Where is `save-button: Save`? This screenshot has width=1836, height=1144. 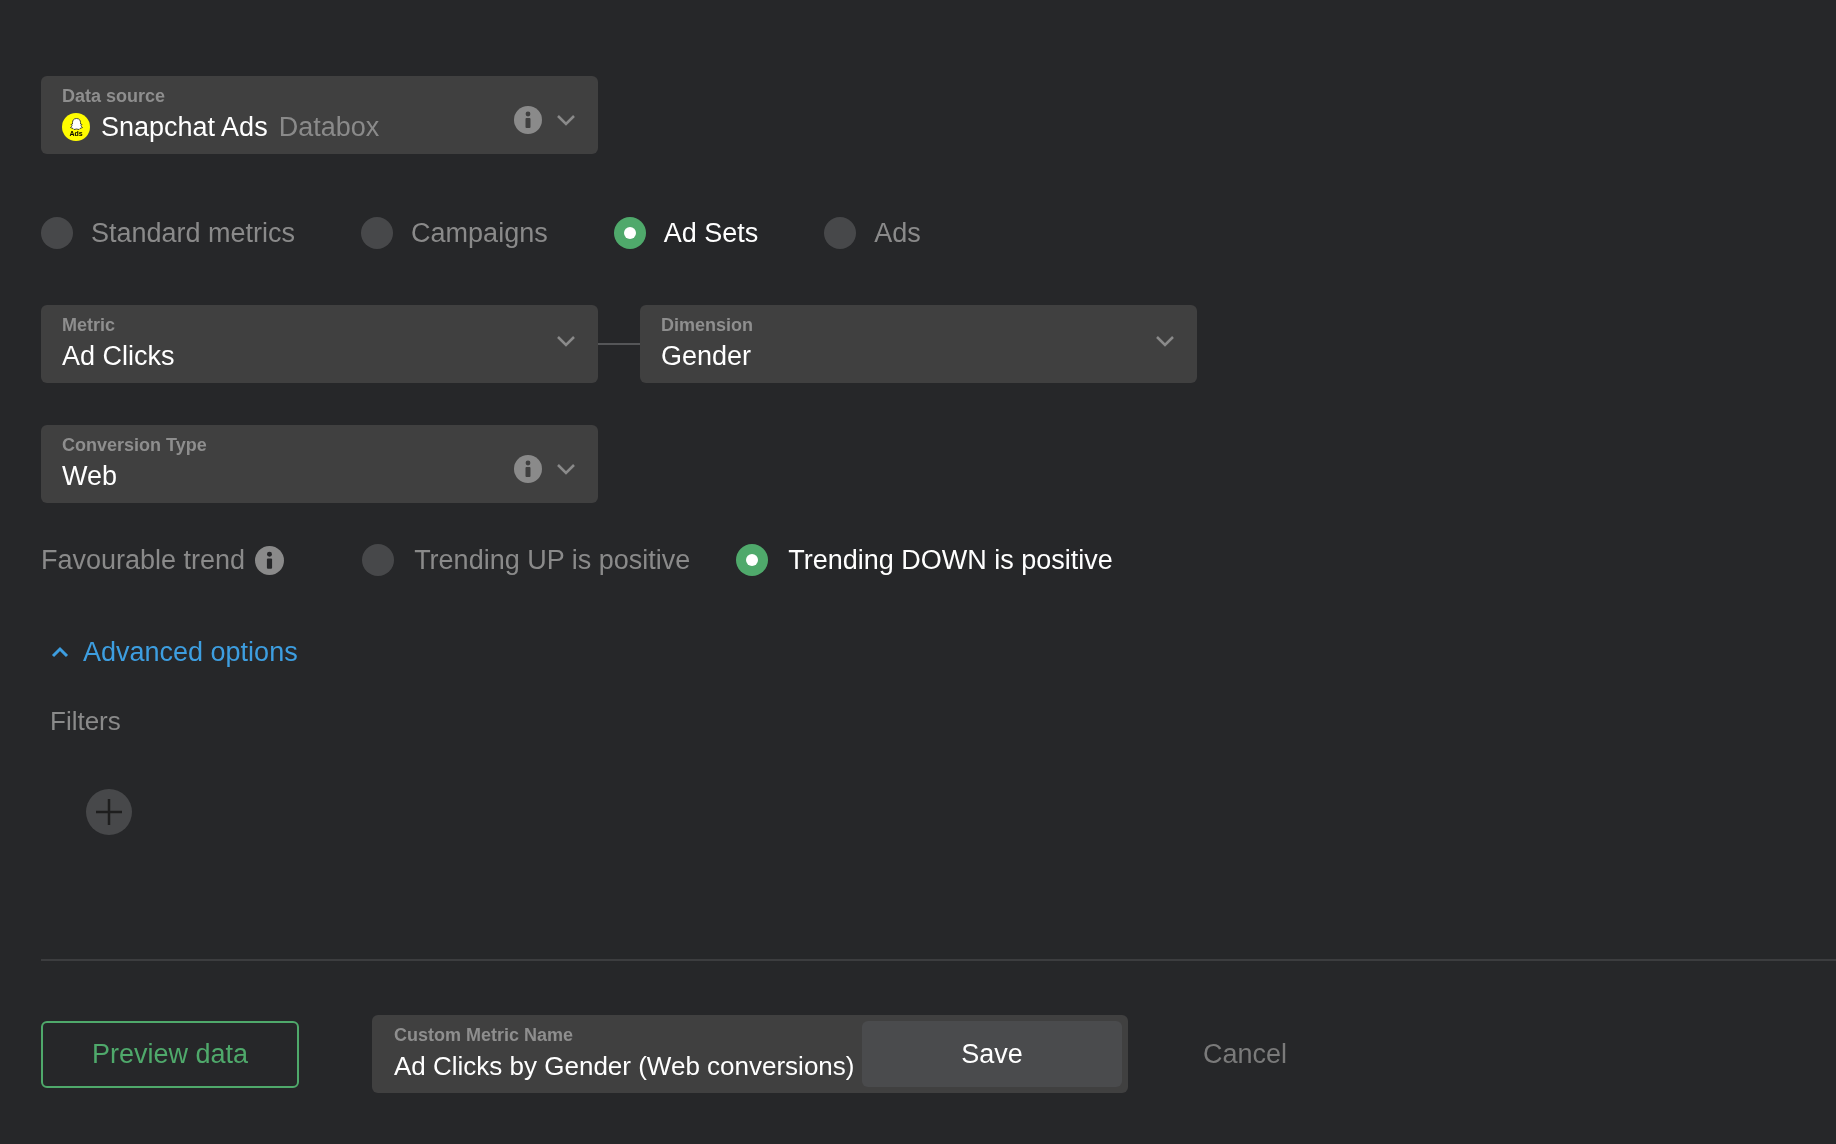
save-button: Save is located at coordinates (992, 1054).